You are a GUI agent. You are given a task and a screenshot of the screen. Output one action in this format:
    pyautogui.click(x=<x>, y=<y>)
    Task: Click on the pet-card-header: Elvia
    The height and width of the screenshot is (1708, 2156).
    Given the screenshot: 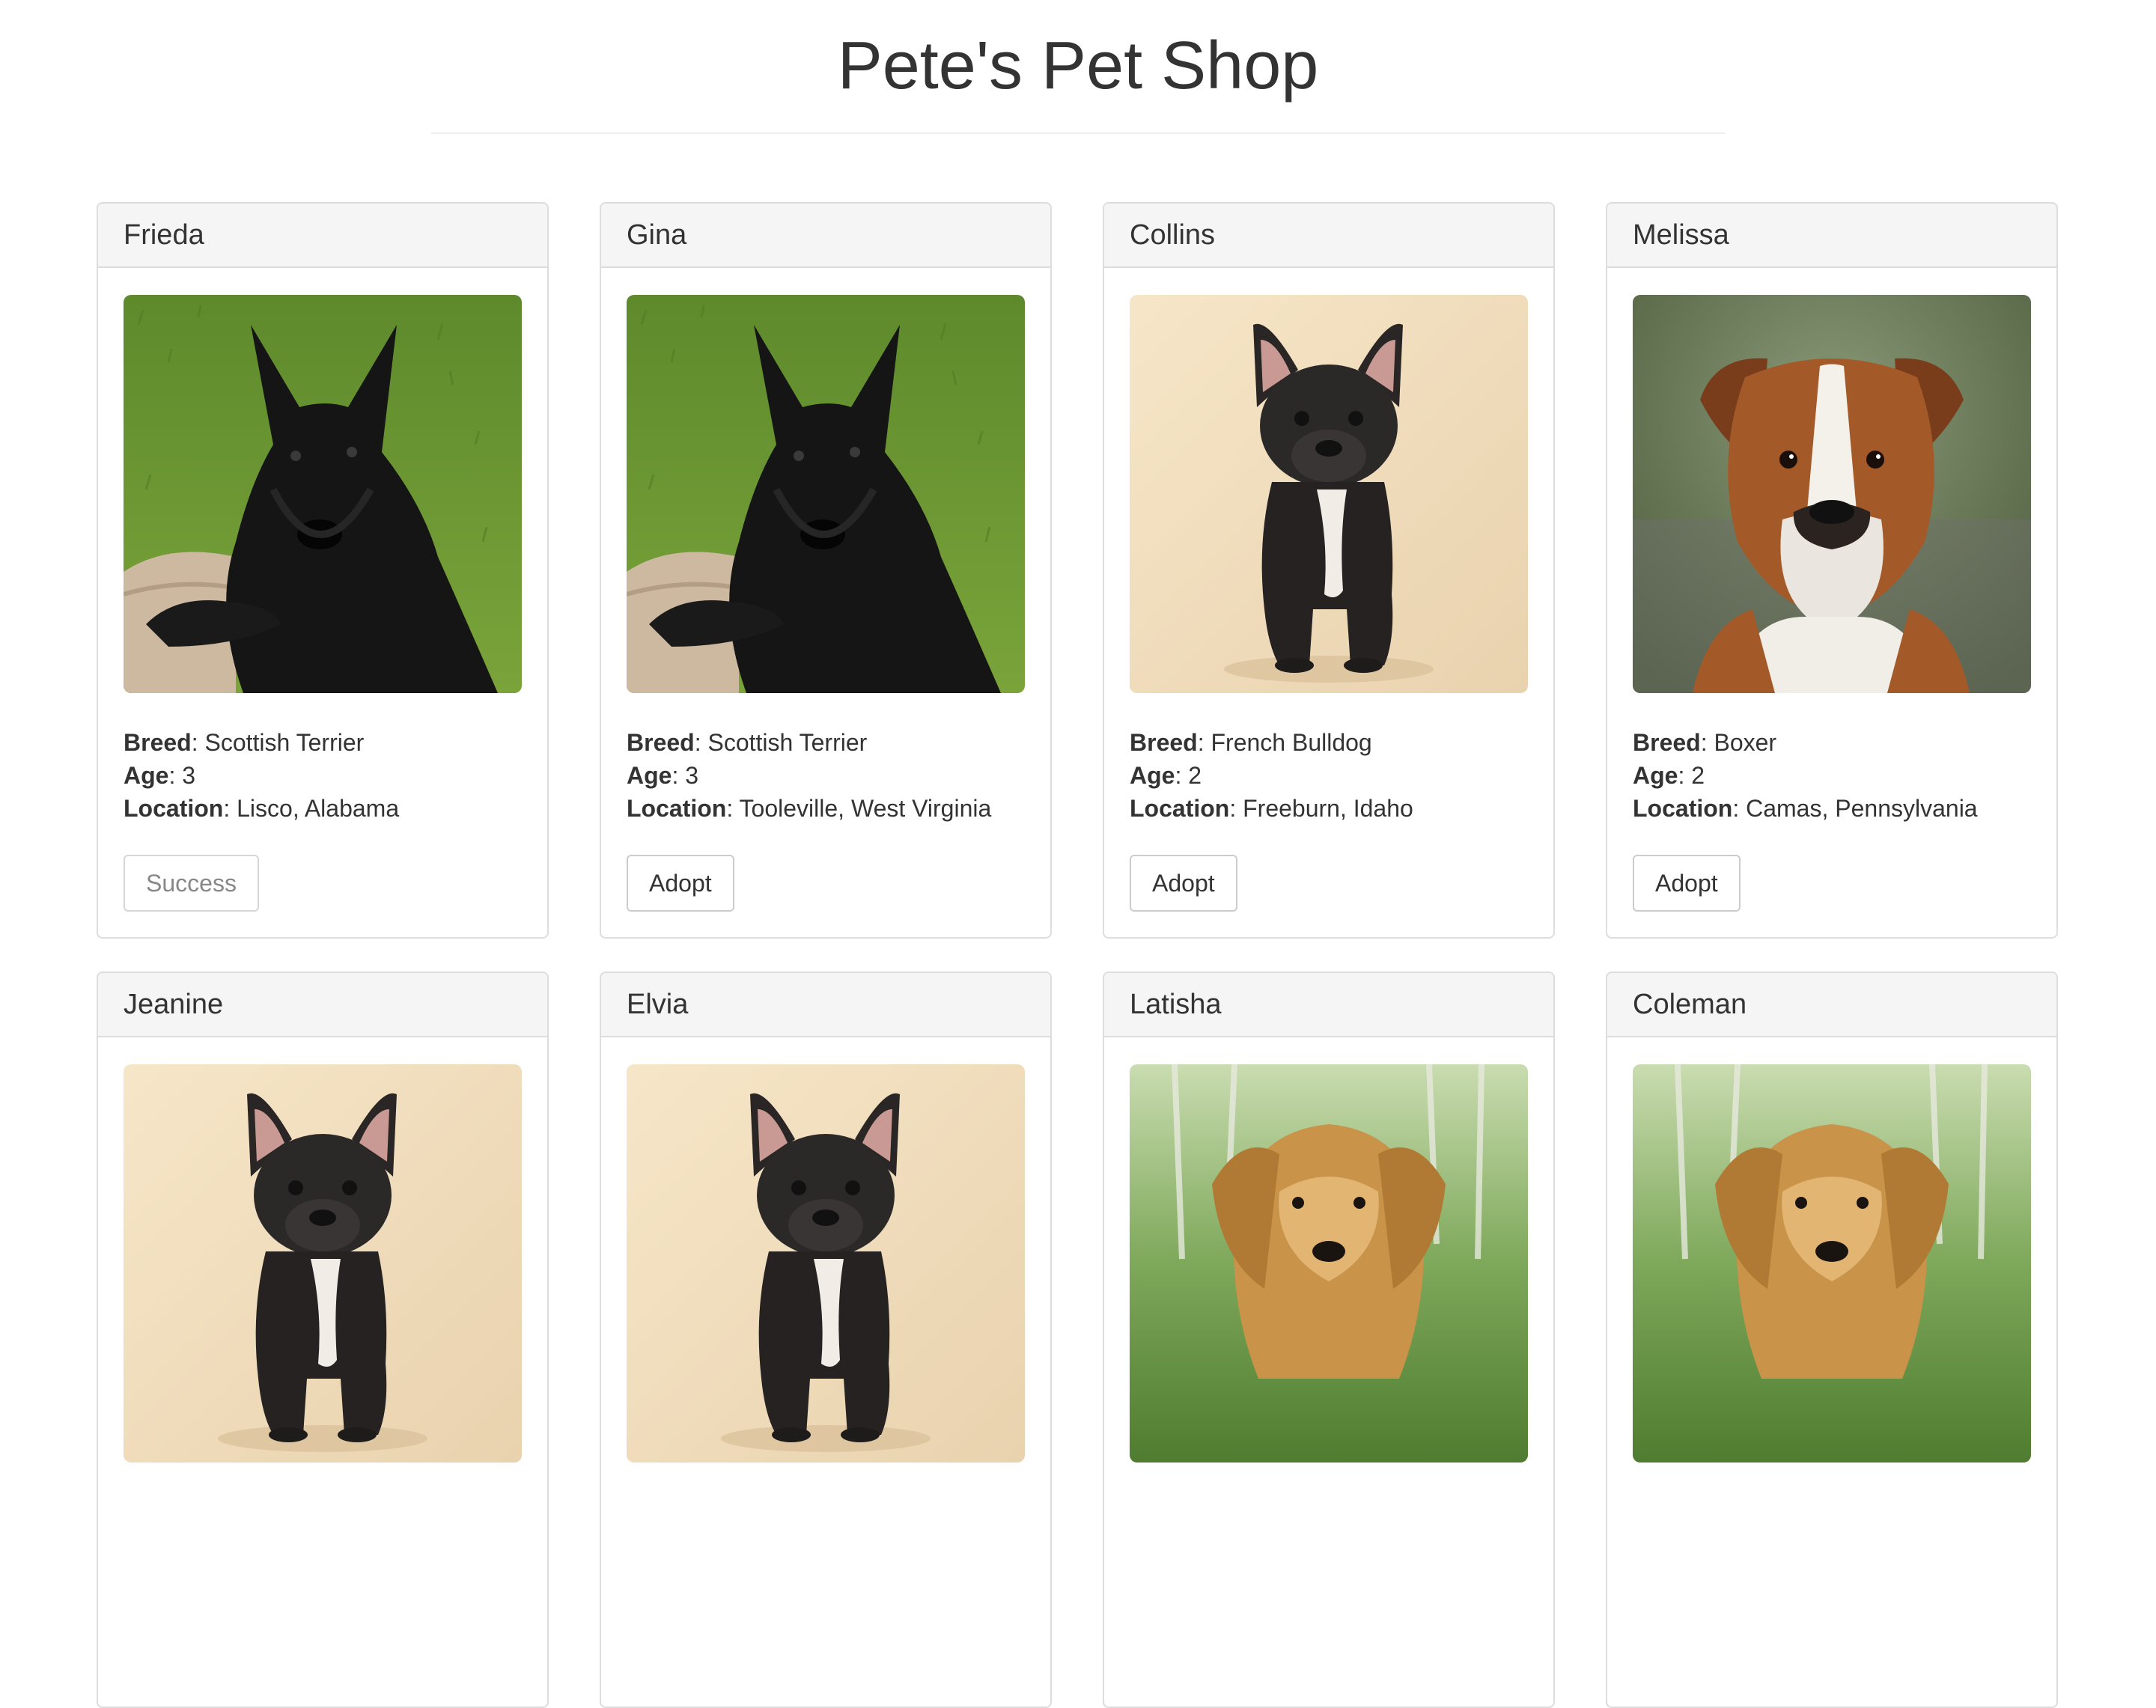 What is the action you would take?
    pyautogui.click(x=825, y=1005)
    